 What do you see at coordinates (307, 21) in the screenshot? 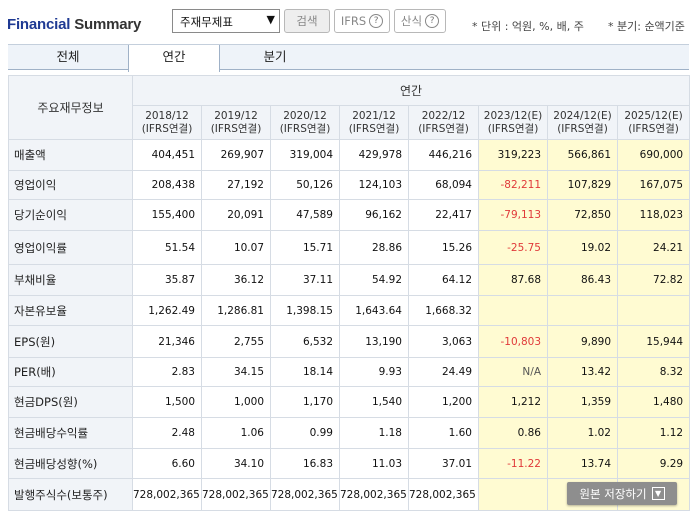
I see `search-button: 검색` at bounding box center [307, 21].